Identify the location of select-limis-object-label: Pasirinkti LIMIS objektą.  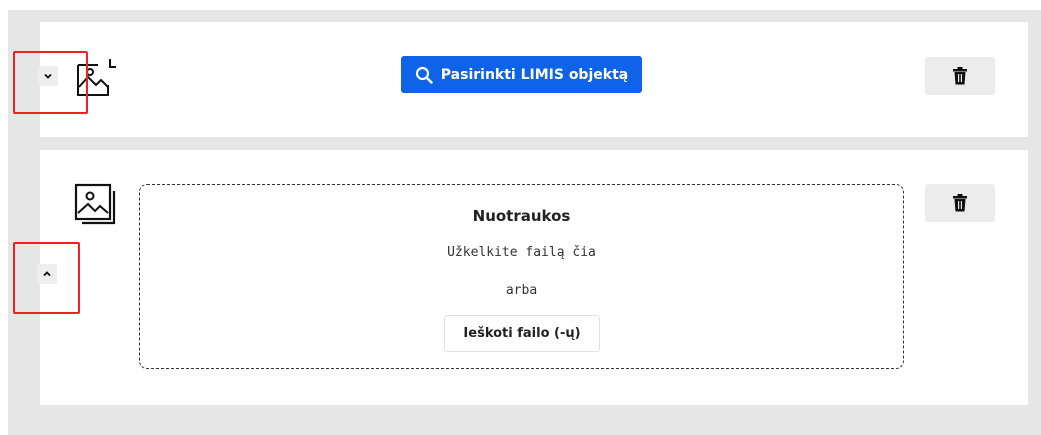
(534, 74).